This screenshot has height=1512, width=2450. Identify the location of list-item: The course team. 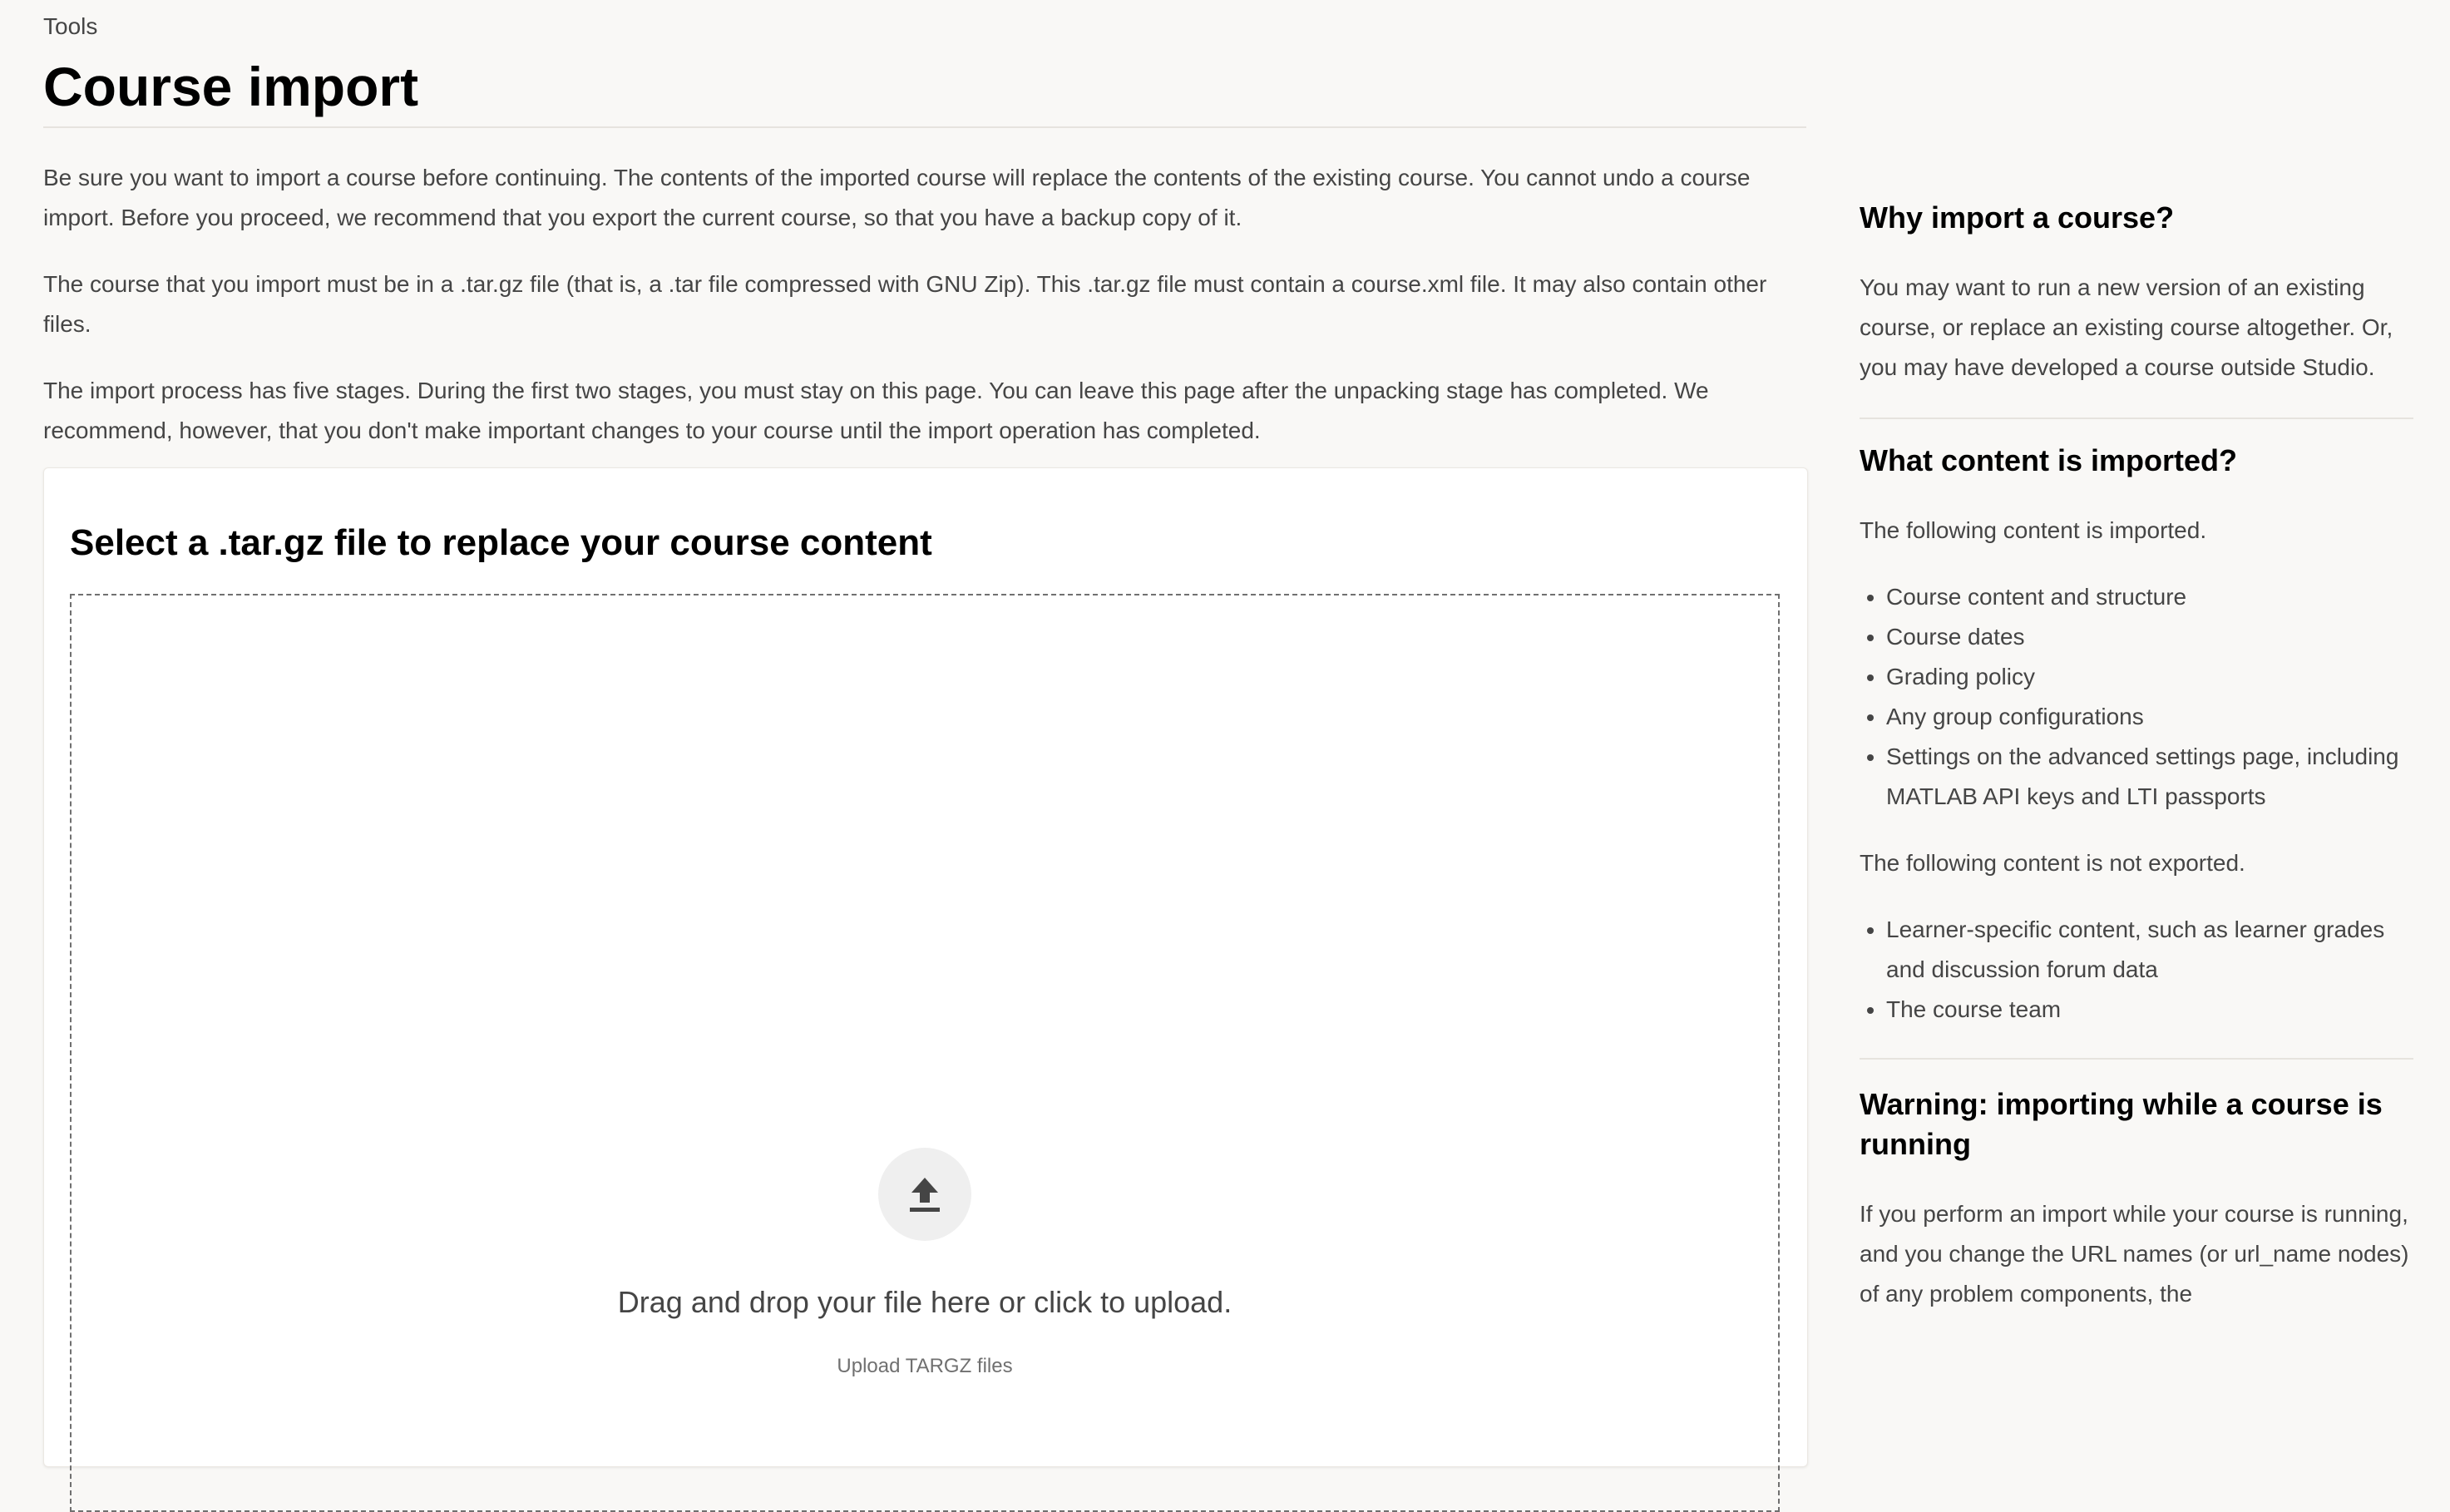
(2149, 1010).